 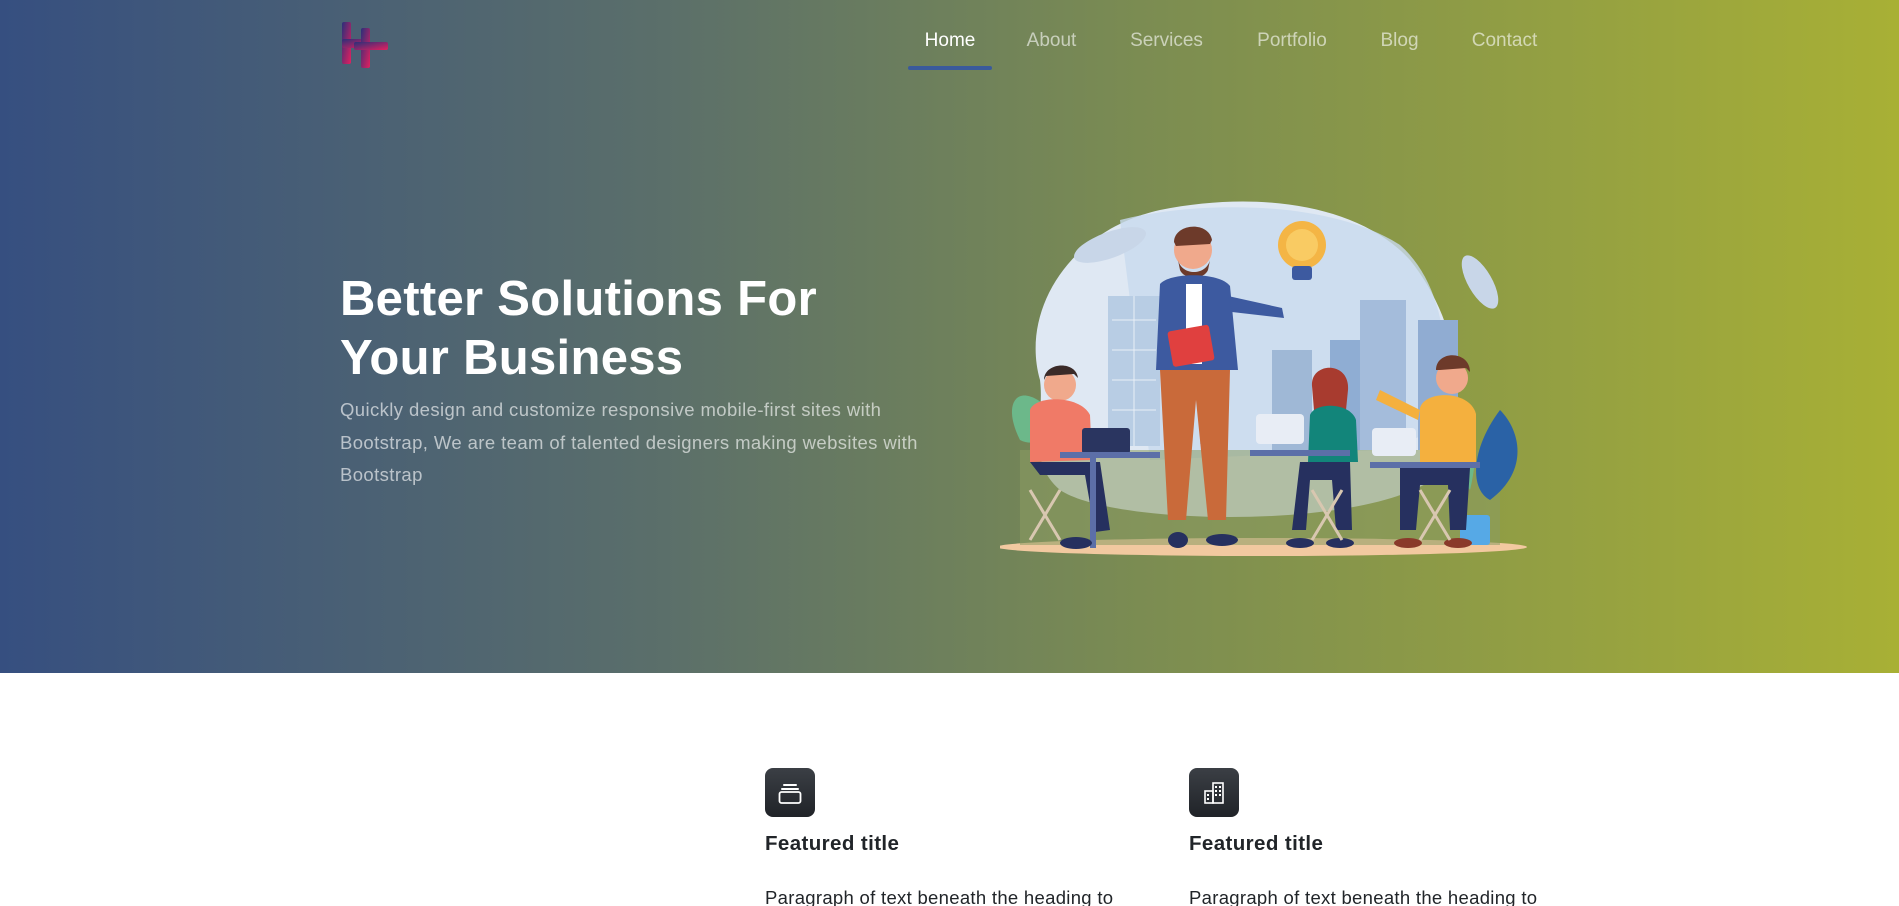 What do you see at coordinates (1363, 896) in the screenshot?
I see `feature-text-2: Paragraph of text beneath the heading to` at bounding box center [1363, 896].